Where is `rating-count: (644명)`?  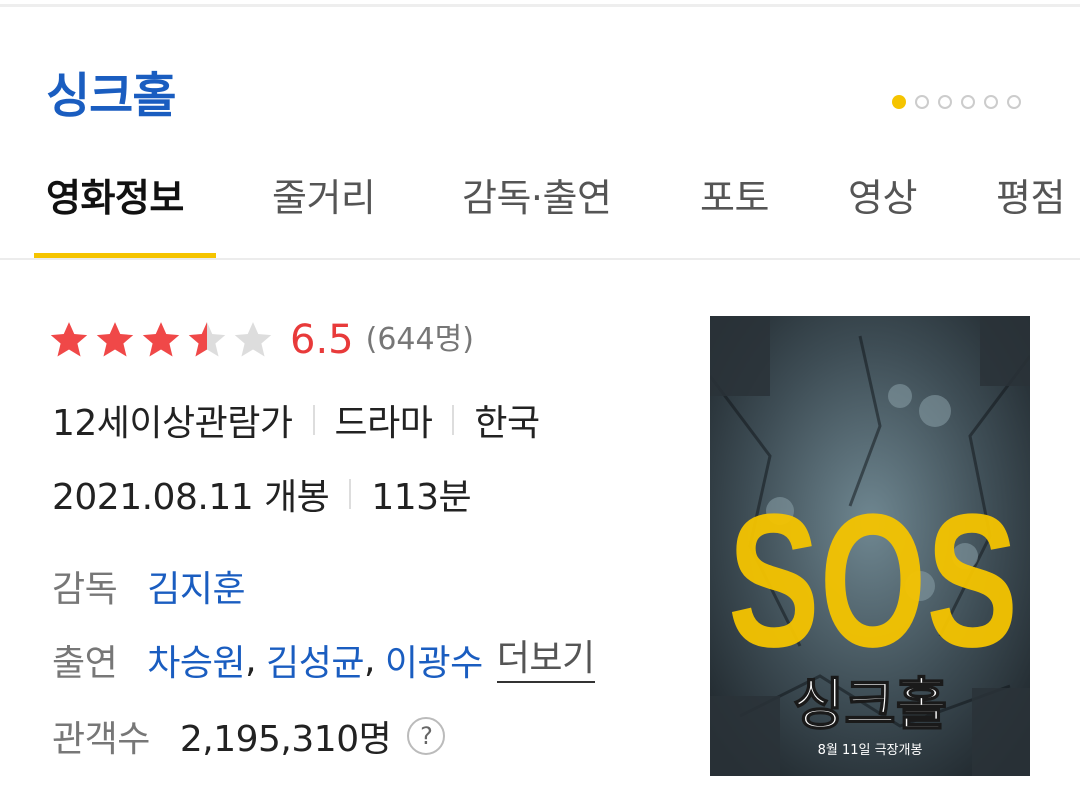
rating-count: (644명) is located at coordinates (419, 339).